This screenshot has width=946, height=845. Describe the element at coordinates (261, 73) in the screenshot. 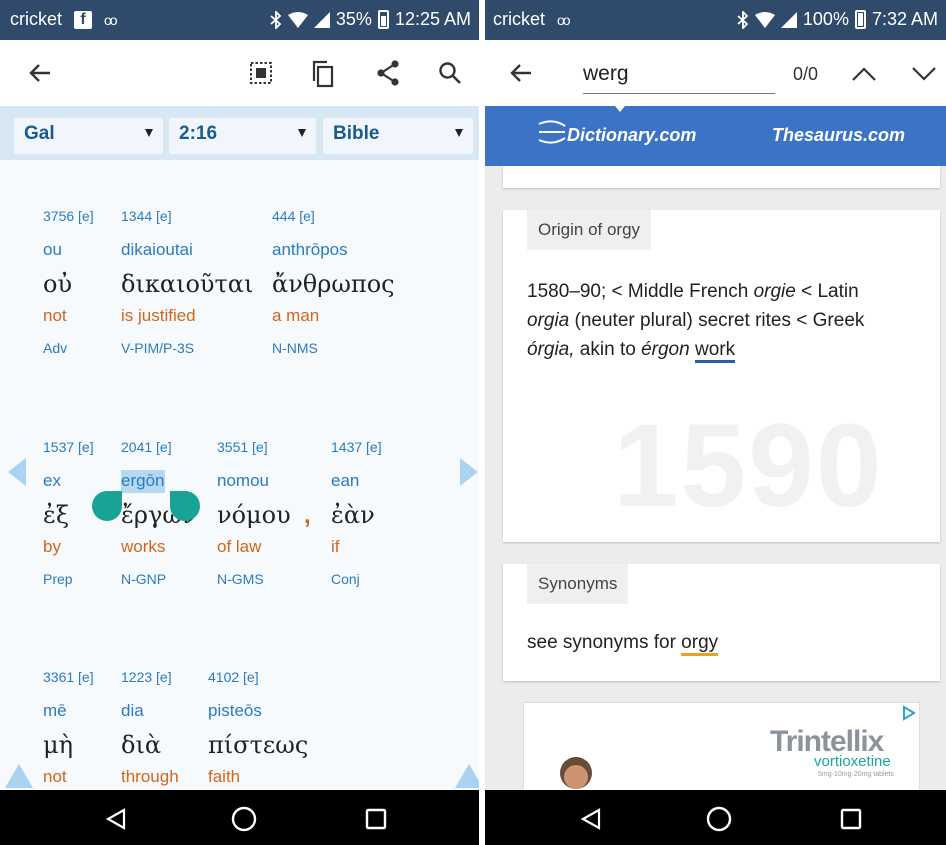

I see `select-all-icon` at that location.